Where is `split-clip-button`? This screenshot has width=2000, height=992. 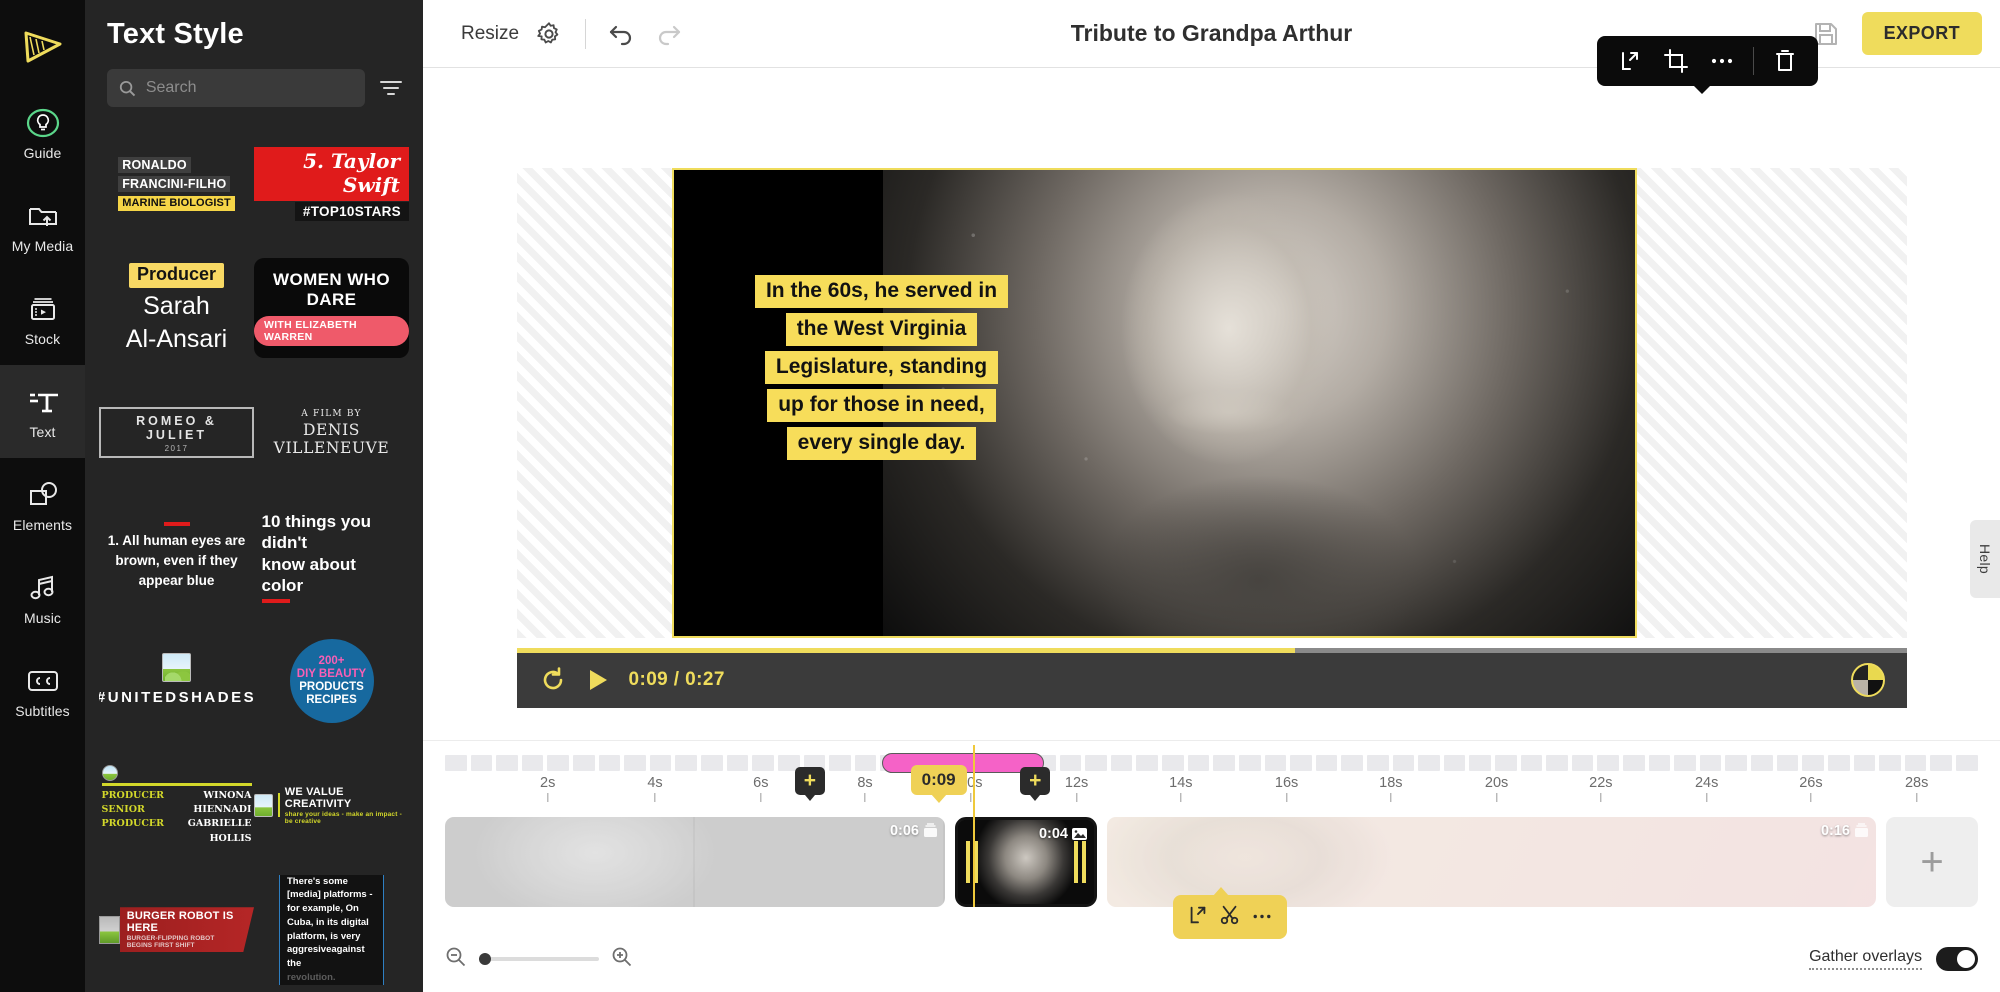
split-clip-button is located at coordinates (1230, 917).